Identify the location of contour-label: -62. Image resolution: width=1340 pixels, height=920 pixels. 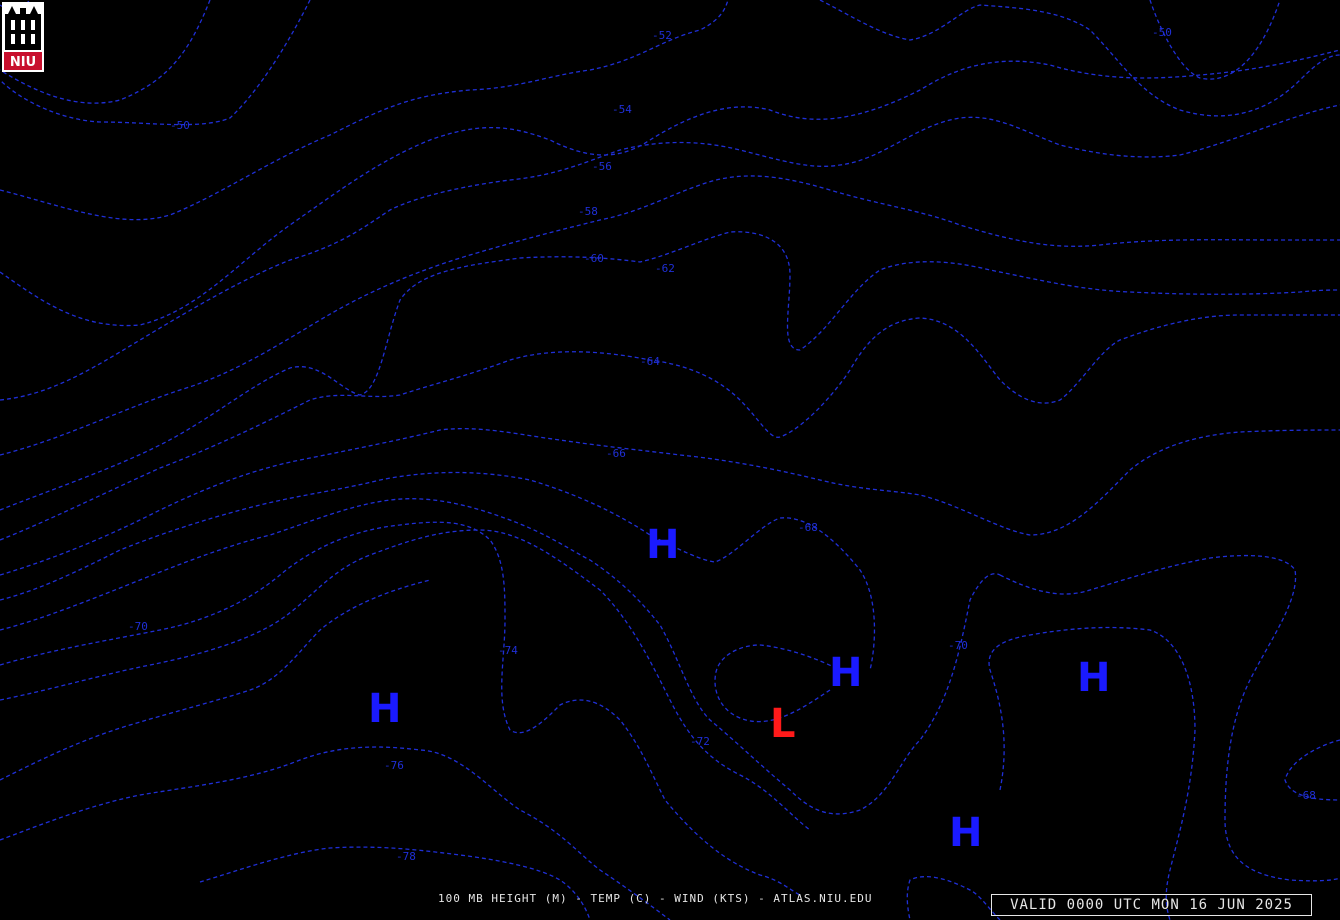
(665, 268).